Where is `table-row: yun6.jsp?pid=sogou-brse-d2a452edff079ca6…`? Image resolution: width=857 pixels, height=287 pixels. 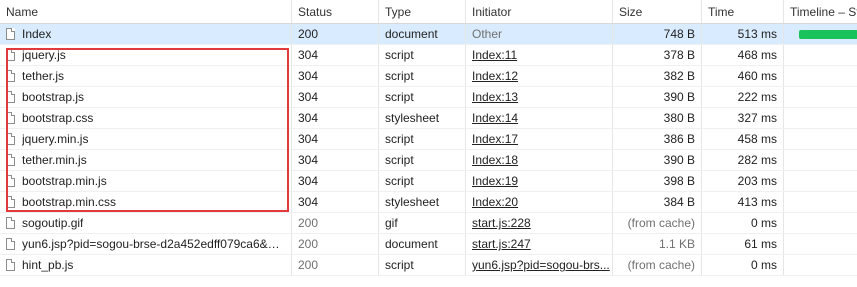 table-row: yun6.jsp?pid=sogou-brse-d2a452edff079ca6… is located at coordinates (428, 244).